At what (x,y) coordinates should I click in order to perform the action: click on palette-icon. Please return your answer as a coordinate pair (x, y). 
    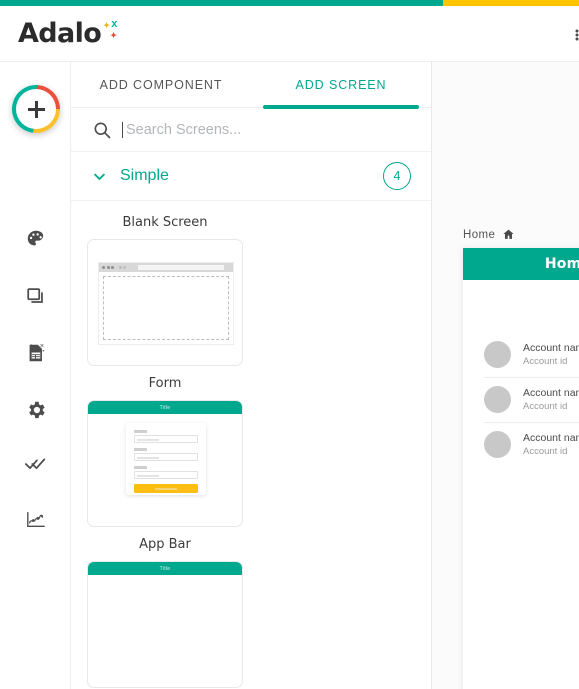
    Looking at the image, I should click on (36, 239).